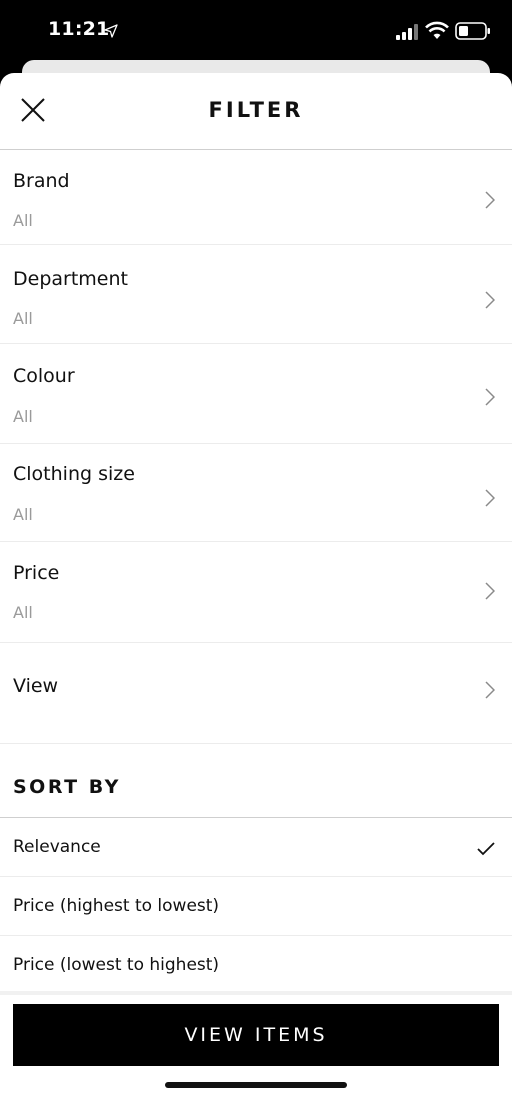  Describe the element at coordinates (256, 965) in the screenshot. I see `sort-option-price-asc: Price (lowest to highest)` at that location.